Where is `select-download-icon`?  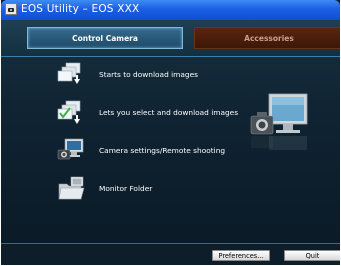 select-download-icon is located at coordinates (69, 112).